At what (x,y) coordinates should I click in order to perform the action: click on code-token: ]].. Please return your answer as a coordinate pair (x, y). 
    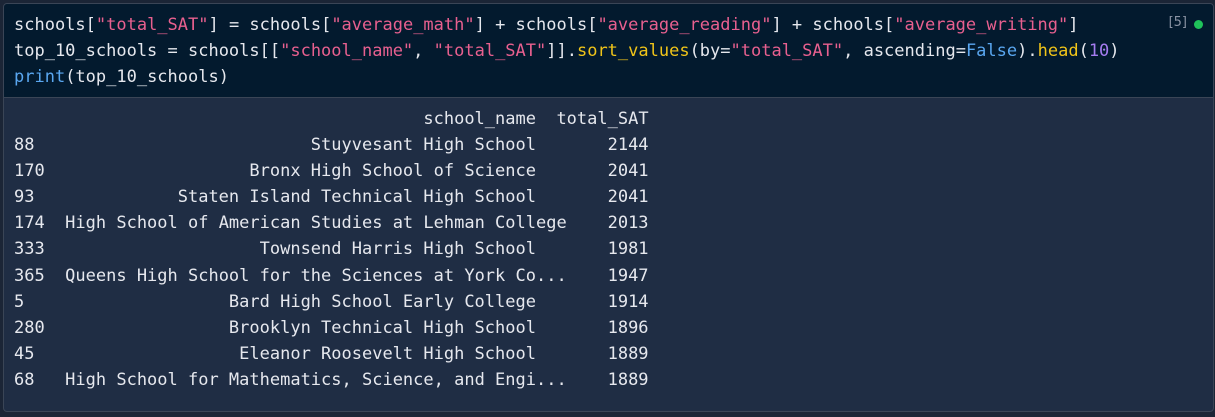
    Looking at the image, I should click on (561, 51).